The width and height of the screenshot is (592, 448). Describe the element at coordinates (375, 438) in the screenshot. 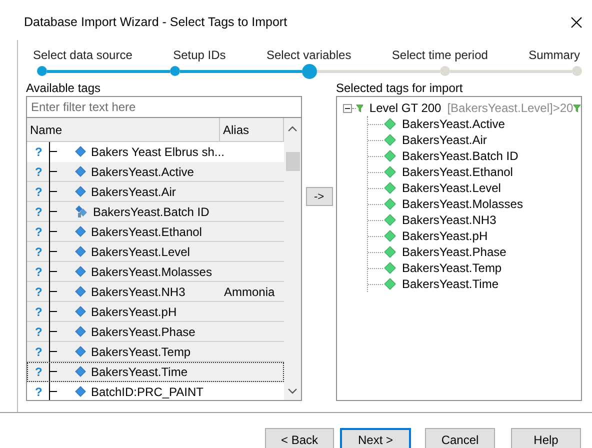

I see `wizard-button: Next >` at that location.